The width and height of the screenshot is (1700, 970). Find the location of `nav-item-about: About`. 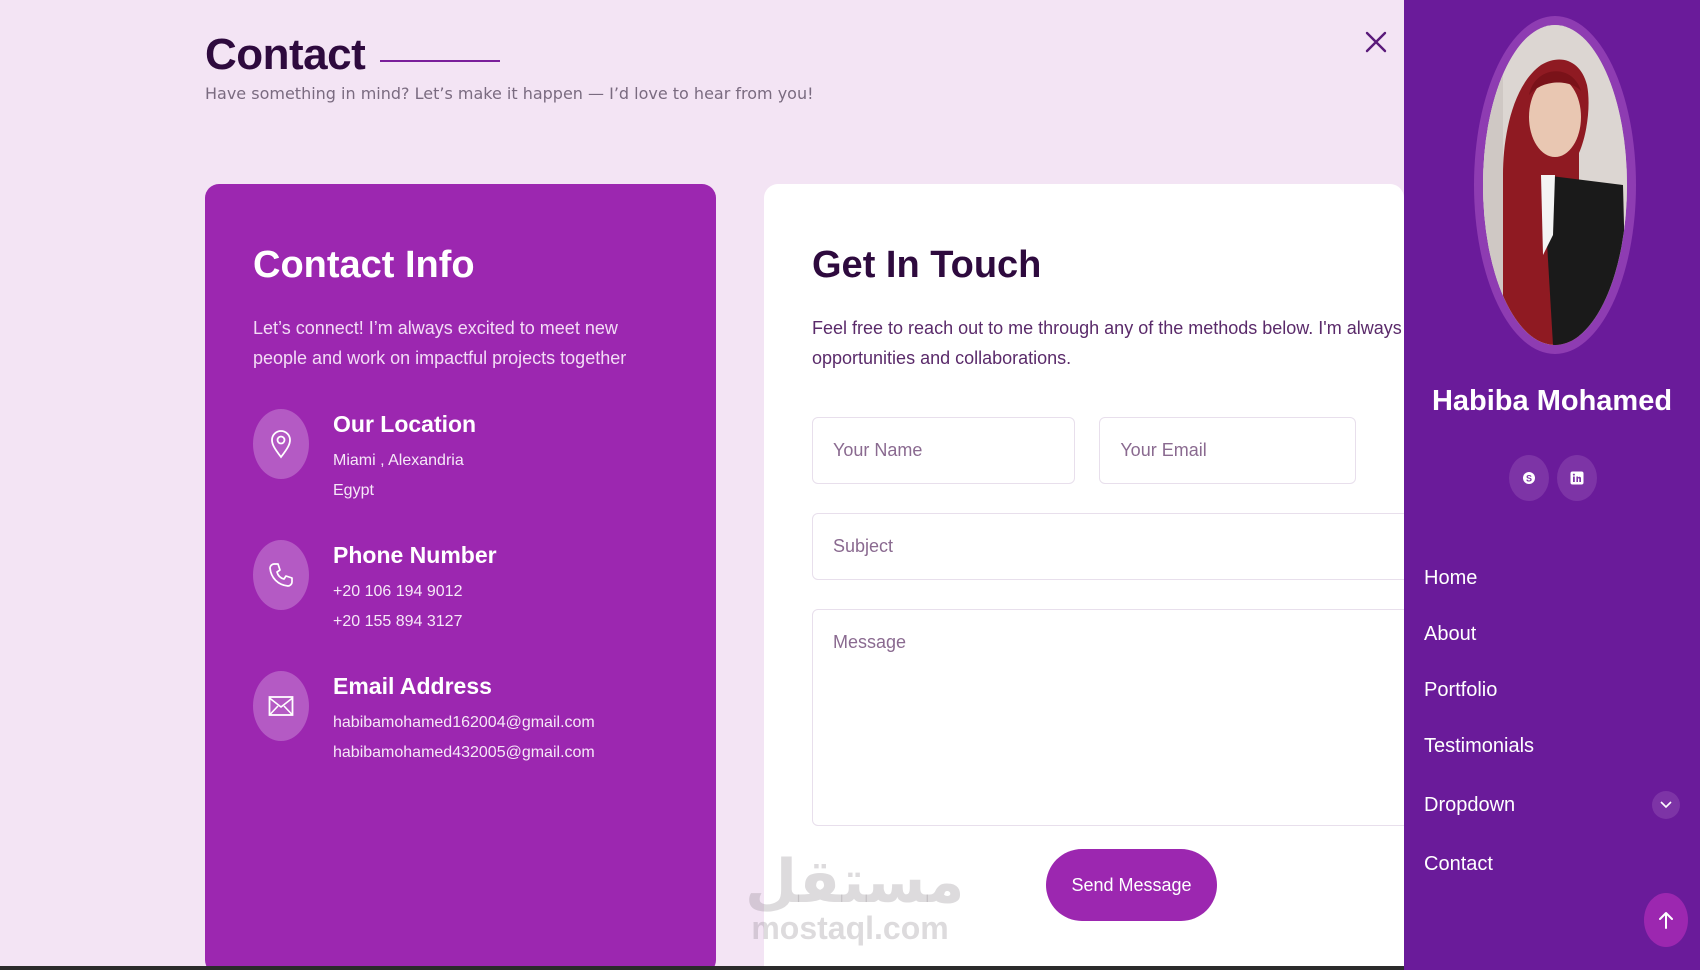

nav-item-about: About is located at coordinates (1552, 634).